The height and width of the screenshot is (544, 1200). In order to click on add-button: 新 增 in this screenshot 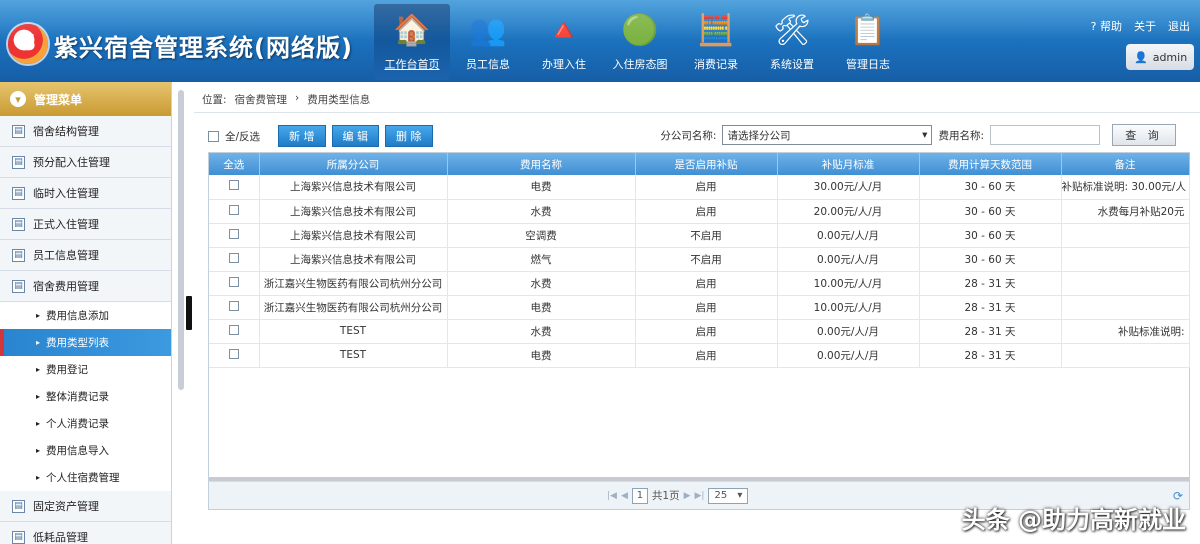, I will do `click(302, 136)`.